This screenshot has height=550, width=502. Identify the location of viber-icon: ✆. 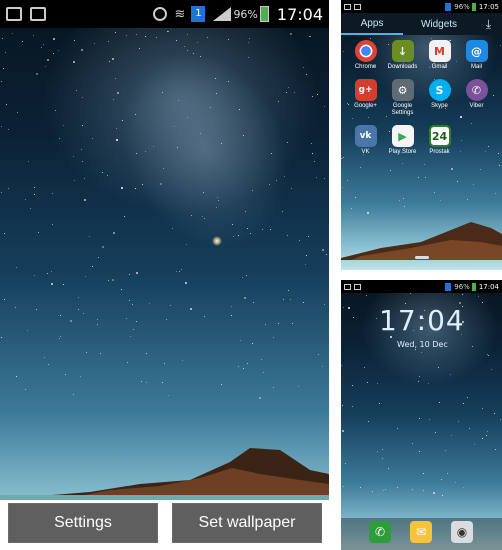
(476, 90).